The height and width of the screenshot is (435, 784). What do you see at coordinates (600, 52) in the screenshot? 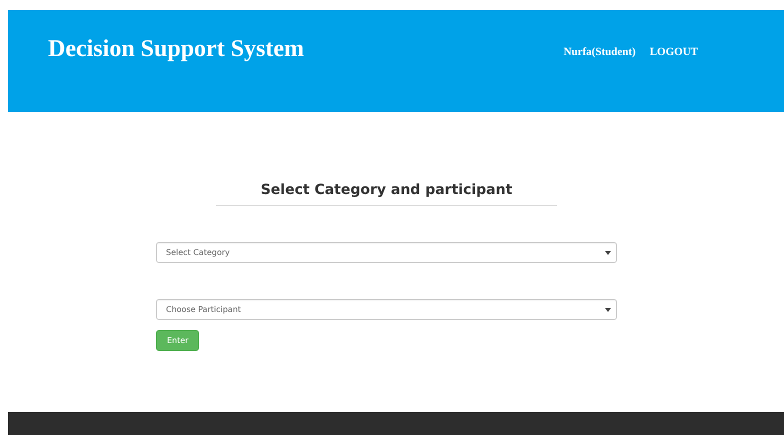
I see `user-link: Nurfa(Student)` at bounding box center [600, 52].